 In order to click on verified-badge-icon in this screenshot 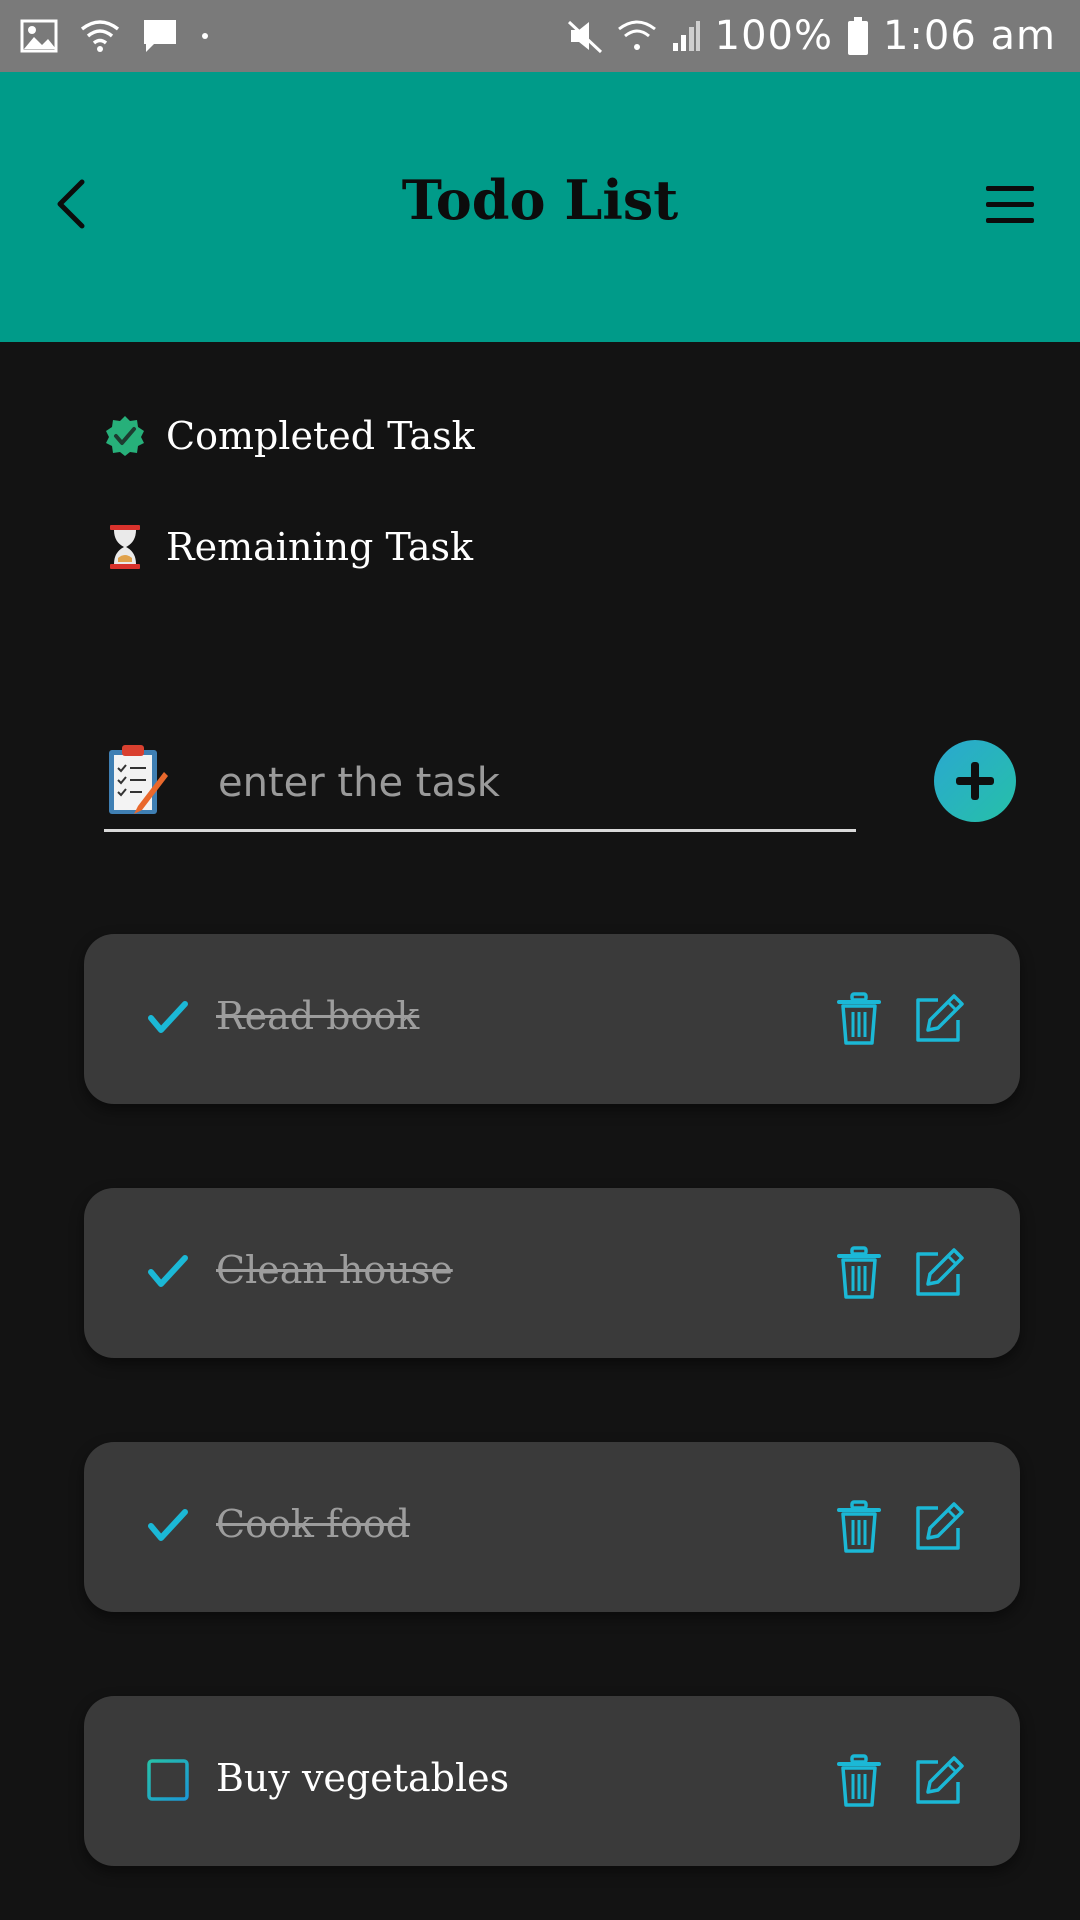, I will do `click(125, 436)`.